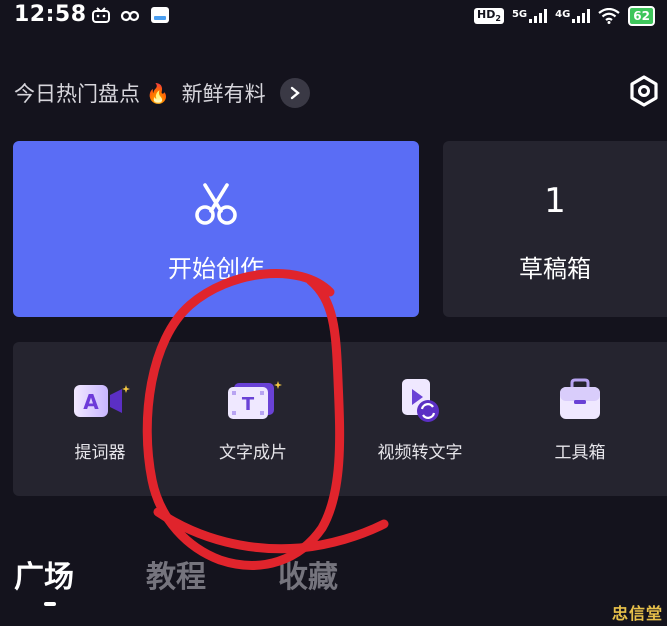 The width and height of the screenshot is (667, 626). Describe the element at coordinates (253, 420) in the screenshot. I see `tool-text-to-video: T 文字成片` at that location.